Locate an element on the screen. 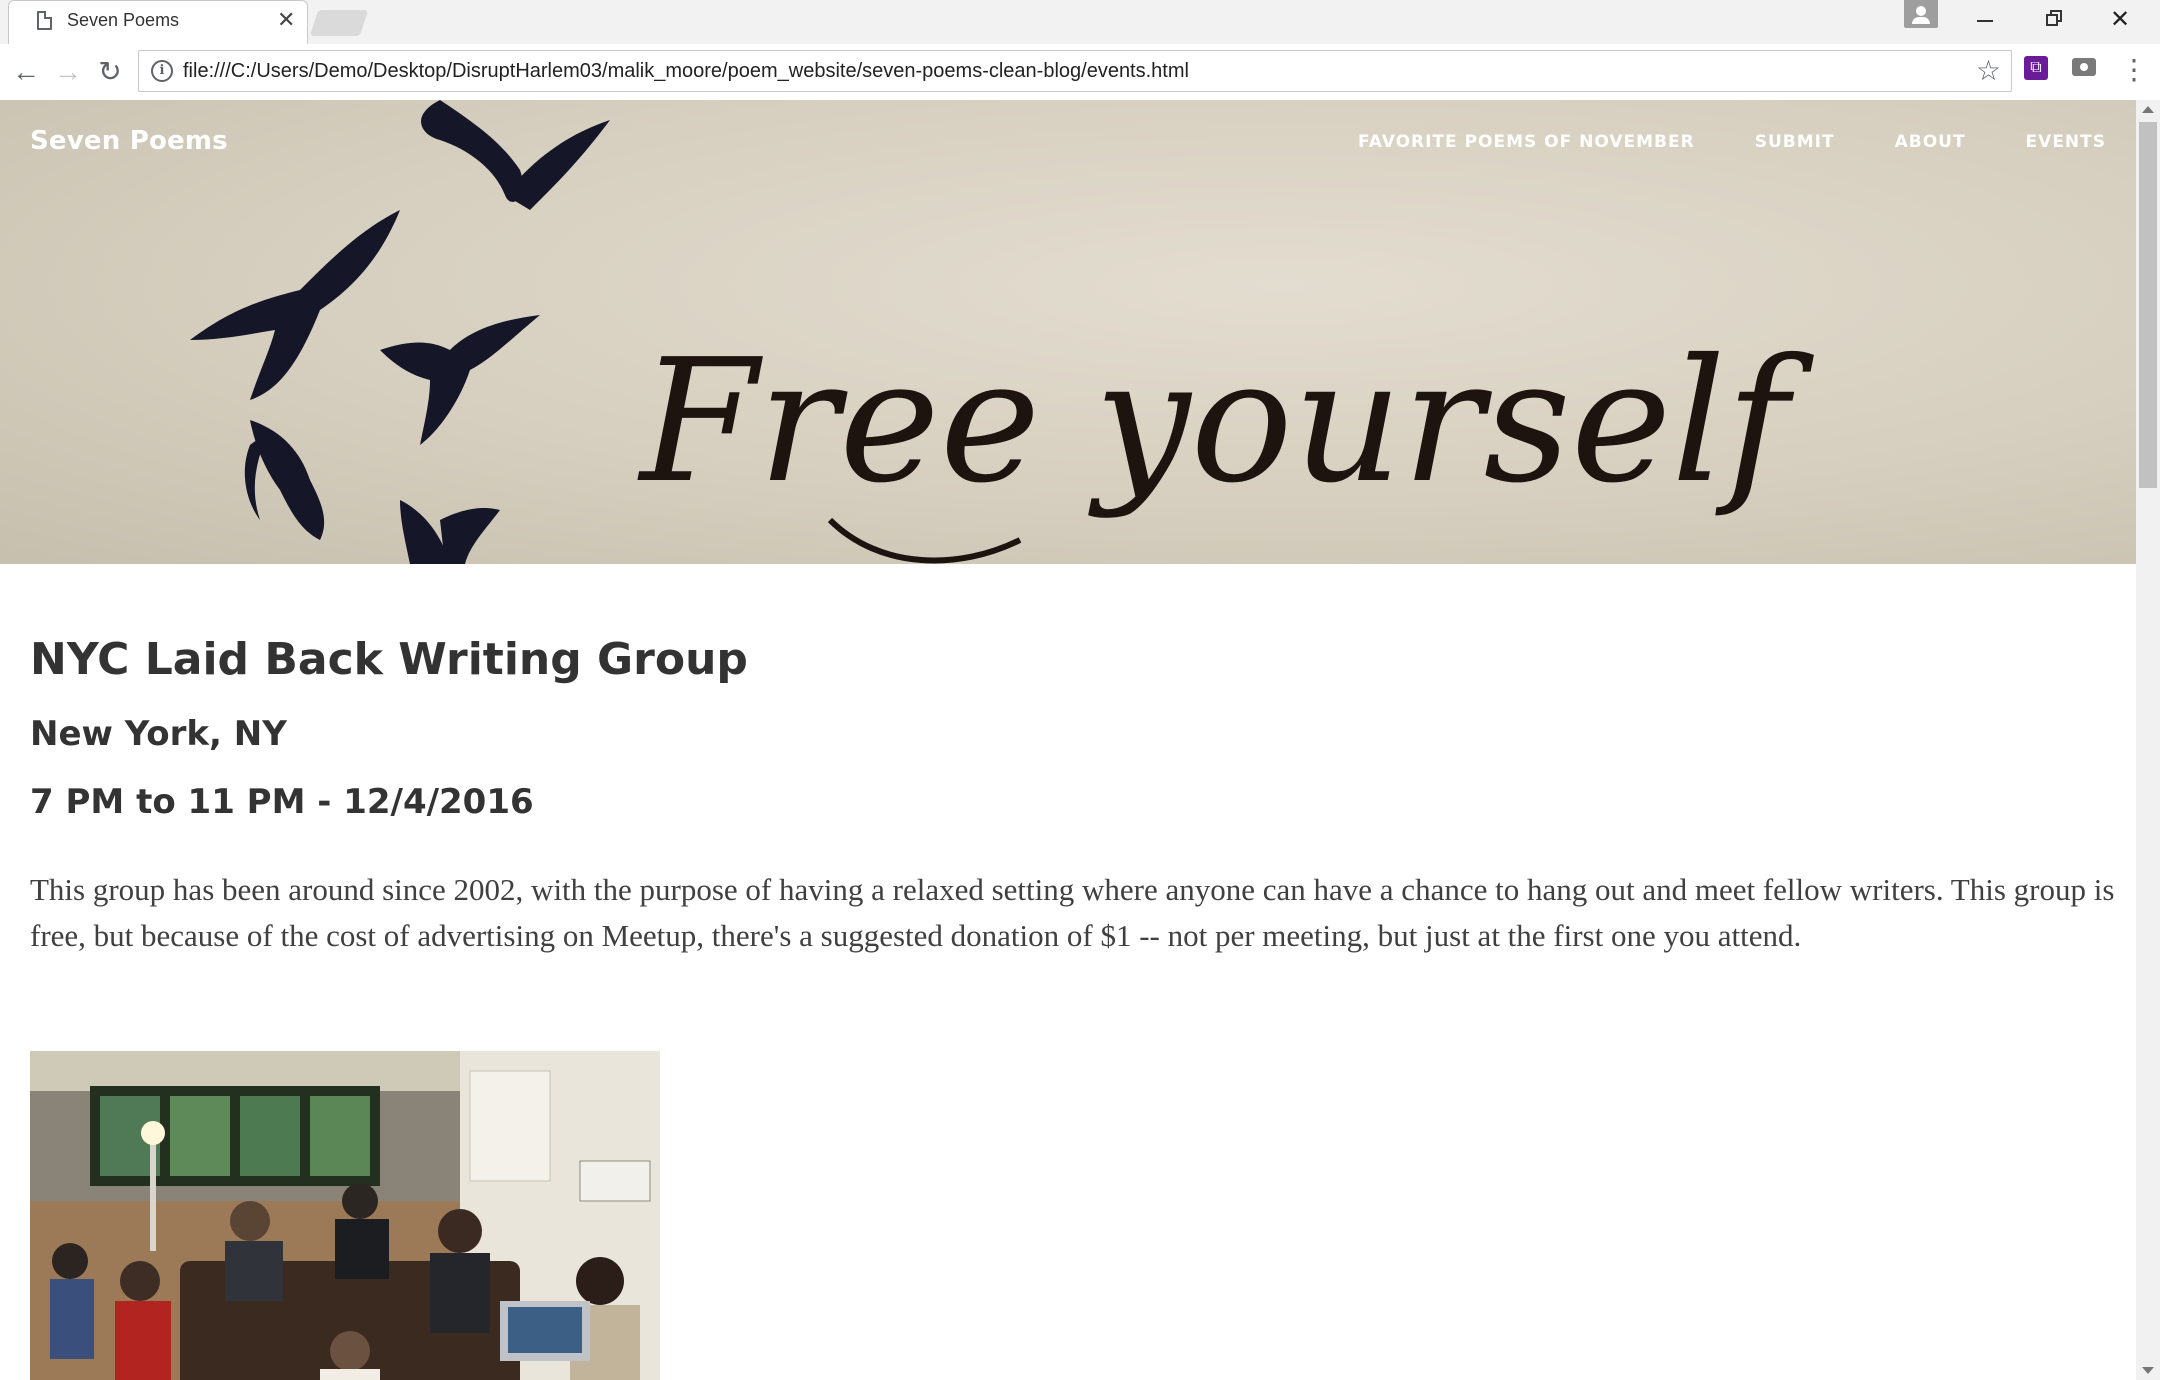 Image resolution: width=2160 pixels, height=1380 pixels. tab-strip: Seven Poems ✕ ✕ is located at coordinates (1080, 22).